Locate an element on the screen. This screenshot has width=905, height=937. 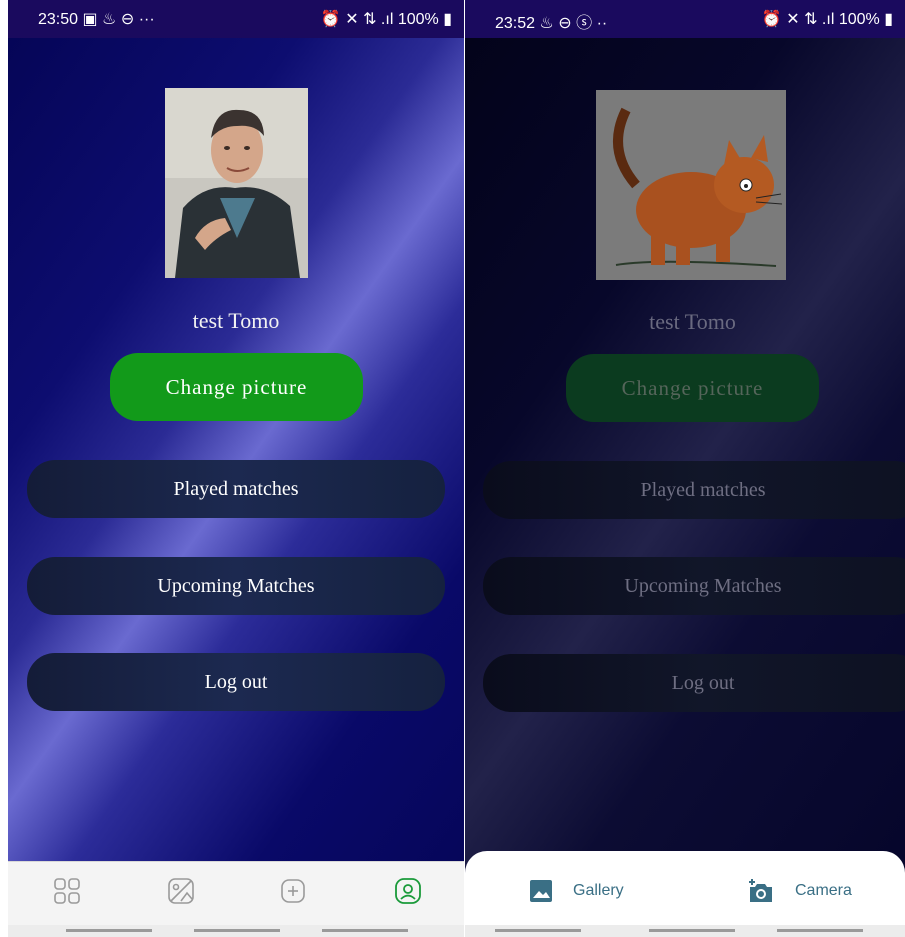
status-bar: 23:50 ▣ ♨ ⊖ ··· ⏰ ✕ ⇅ .ıl 100% ▮ is located at coordinates (236, 19).